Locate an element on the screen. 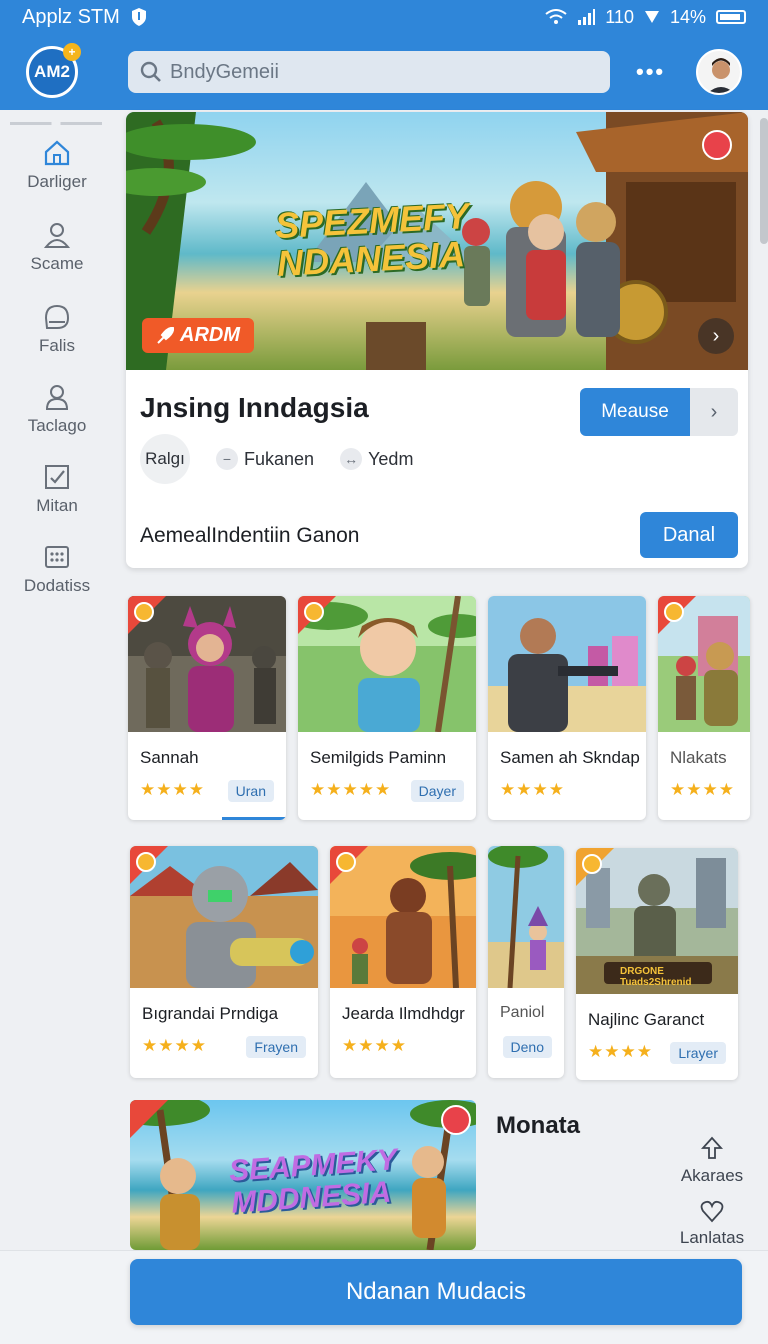 The image size is (768, 1344). promo-banner: SEAPMEKY MDDNESIA is located at coordinates (303, 1175).